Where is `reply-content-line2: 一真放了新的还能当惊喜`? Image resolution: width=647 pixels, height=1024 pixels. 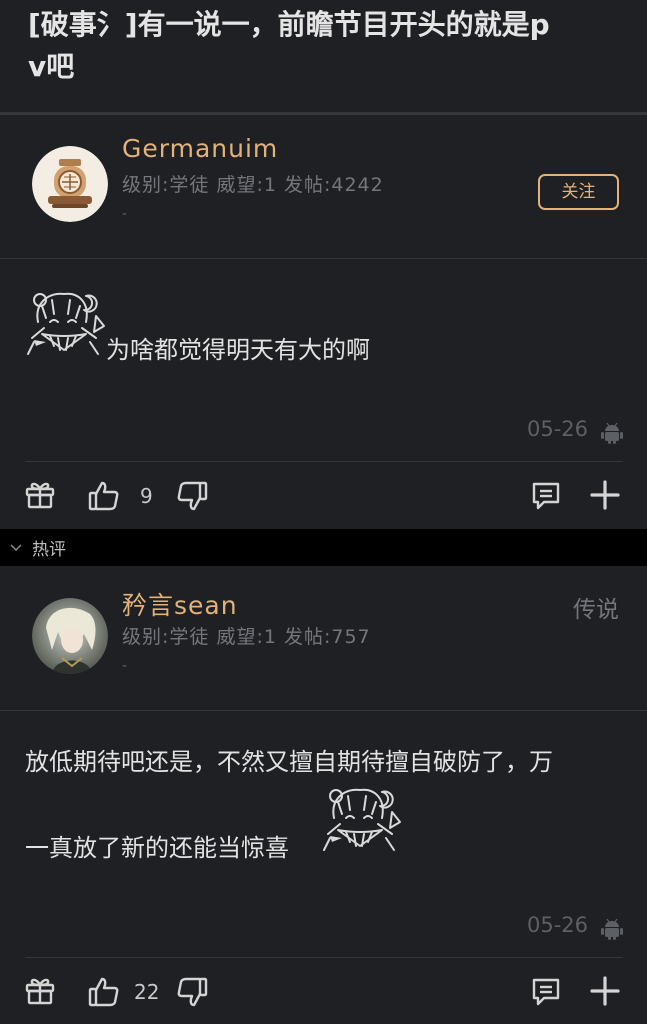 reply-content-line2: 一真放了新的还能当惊喜 is located at coordinates (157, 848).